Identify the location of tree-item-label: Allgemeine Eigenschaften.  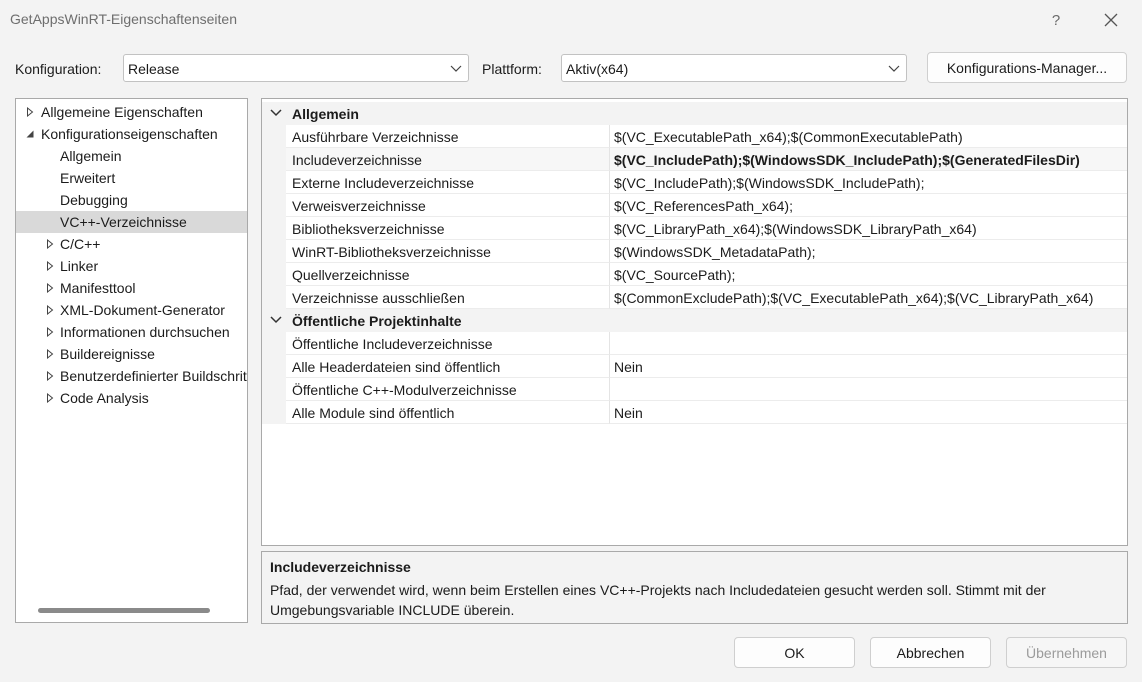
(122, 112).